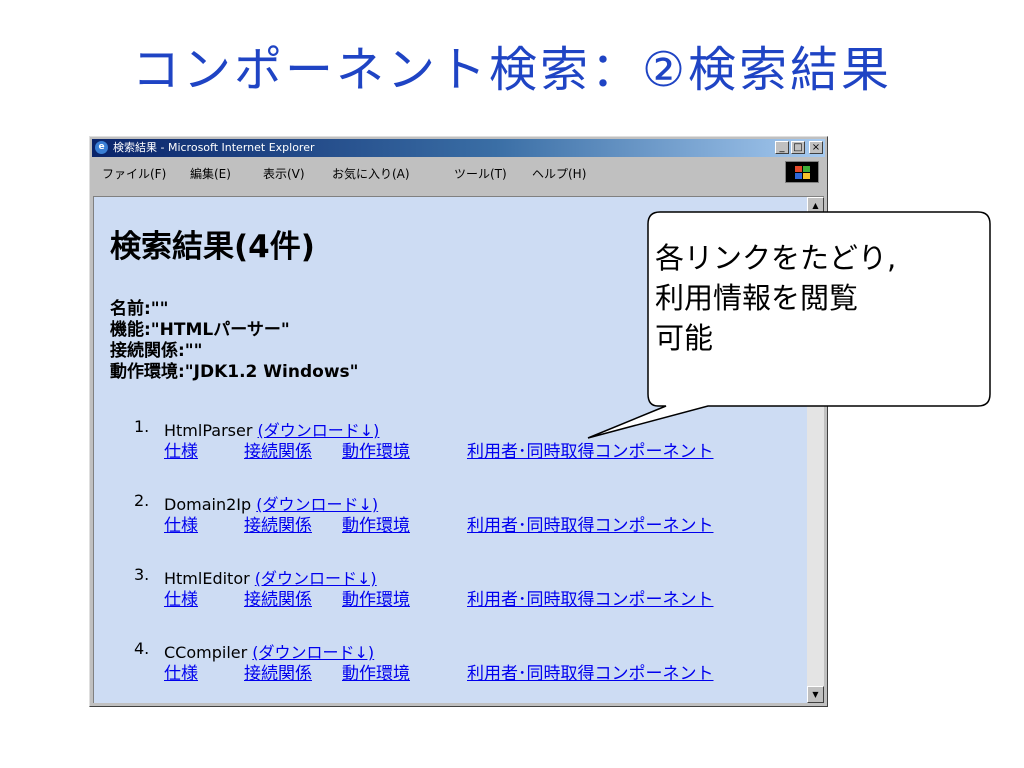 The image size is (1024, 768). What do you see at coordinates (757, 298) in the screenshot?
I see `callout-line: 利用情報を閲覧` at bounding box center [757, 298].